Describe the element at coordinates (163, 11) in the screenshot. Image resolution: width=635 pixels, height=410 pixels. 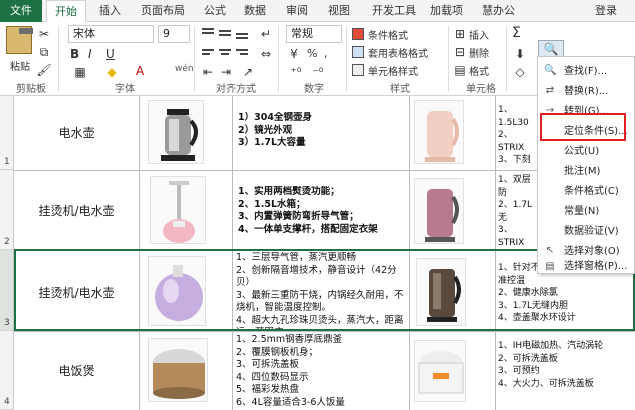
I see `tab-page-layout: 页面布局` at that location.